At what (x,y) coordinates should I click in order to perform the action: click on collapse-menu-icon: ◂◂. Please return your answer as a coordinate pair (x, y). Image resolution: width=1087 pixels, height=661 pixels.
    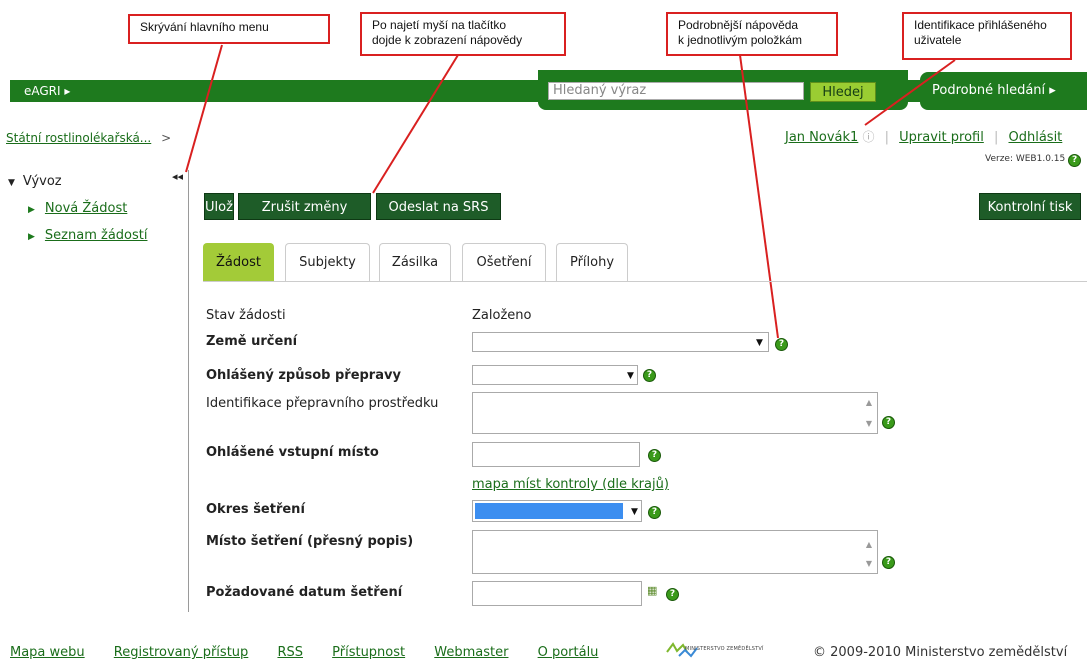
    Looking at the image, I should click on (177, 176).